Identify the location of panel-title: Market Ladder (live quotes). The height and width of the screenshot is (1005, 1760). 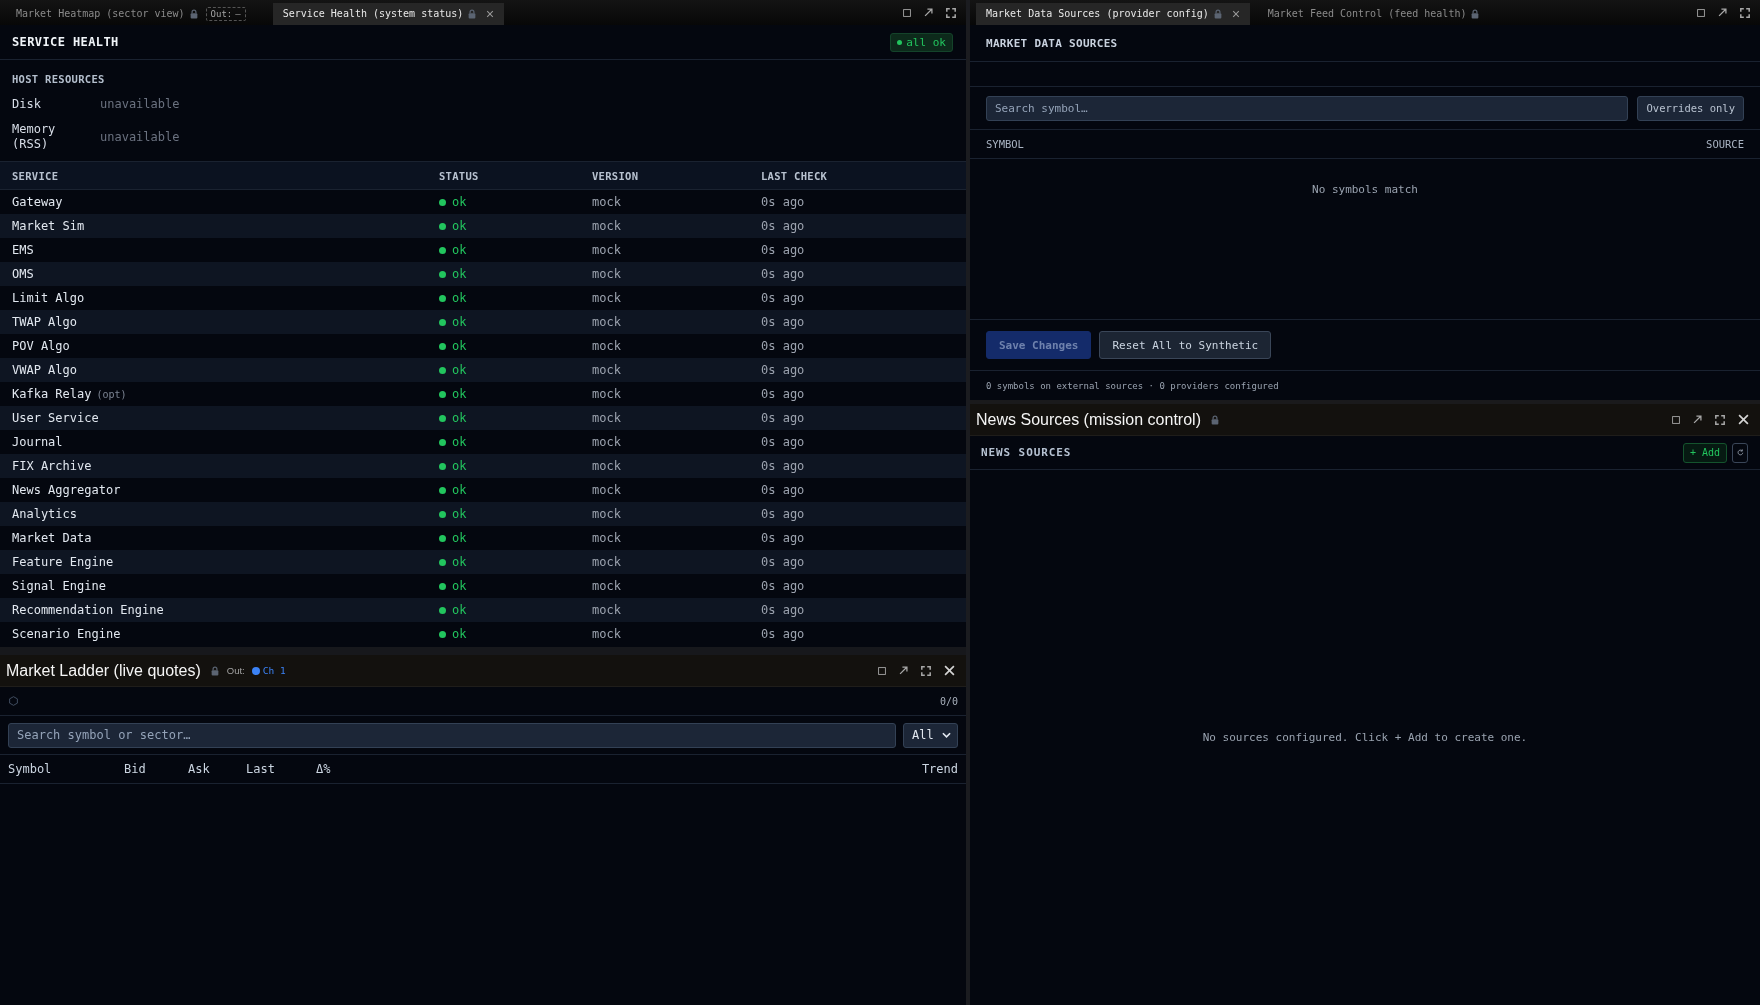
(103, 670).